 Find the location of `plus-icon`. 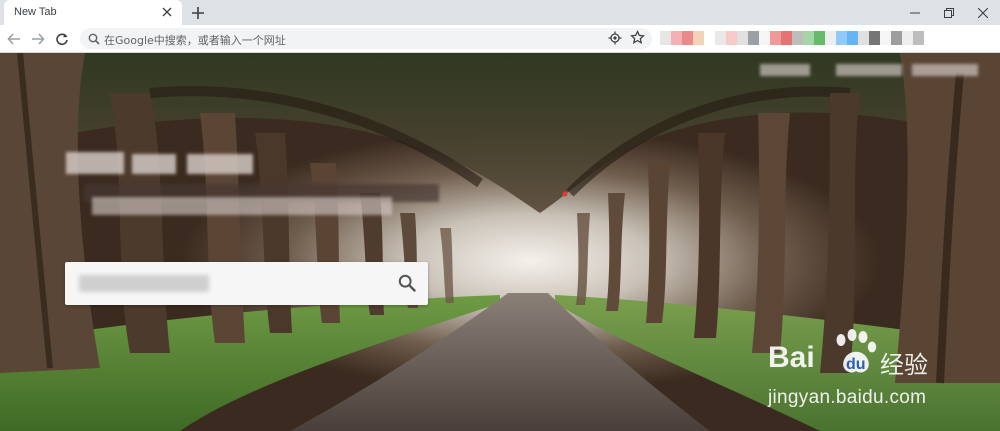

plus-icon is located at coordinates (198, 13).